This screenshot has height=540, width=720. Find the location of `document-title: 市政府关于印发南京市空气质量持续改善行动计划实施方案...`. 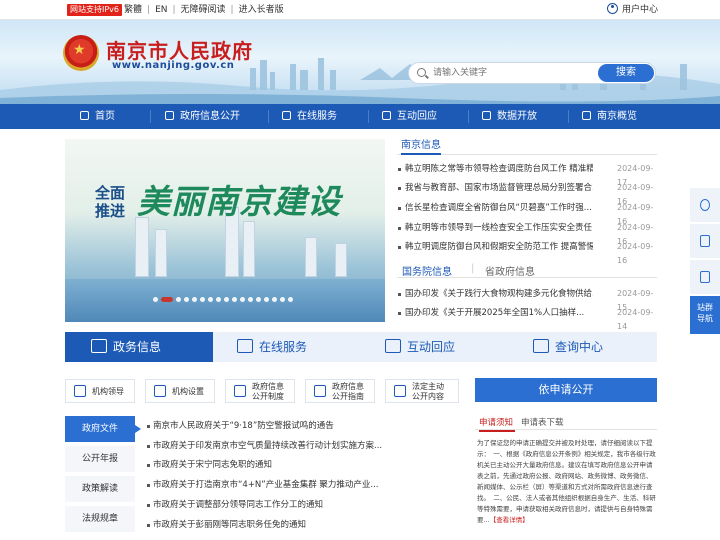

document-title: 市政府关于印发南京市空气质量持续改善行动计划实施方案... is located at coordinates (264, 446).